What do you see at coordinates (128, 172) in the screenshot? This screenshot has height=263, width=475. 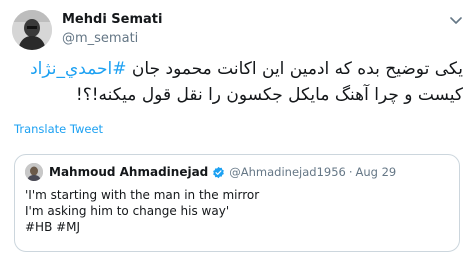 I see `quoted-author-display-name: Mahmoud Ahmadinejad` at bounding box center [128, 172].